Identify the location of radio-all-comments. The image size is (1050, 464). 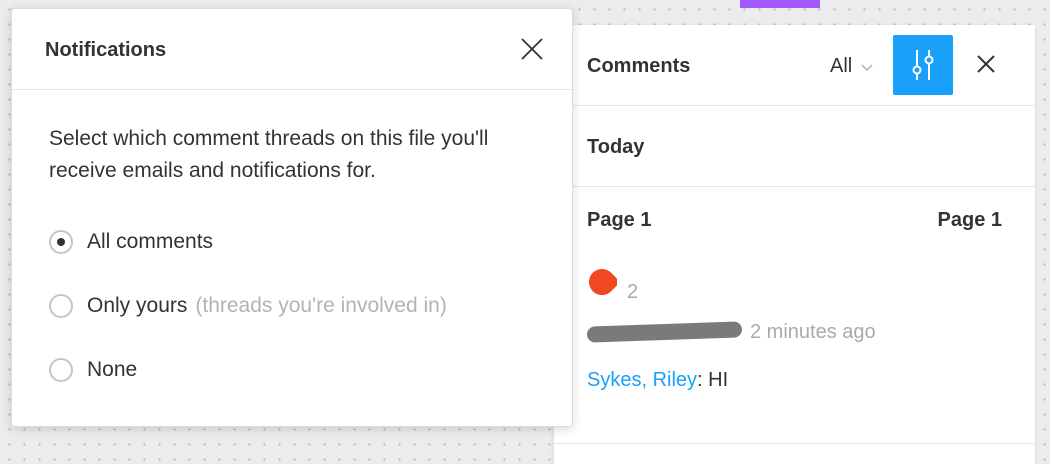
(61, 242).